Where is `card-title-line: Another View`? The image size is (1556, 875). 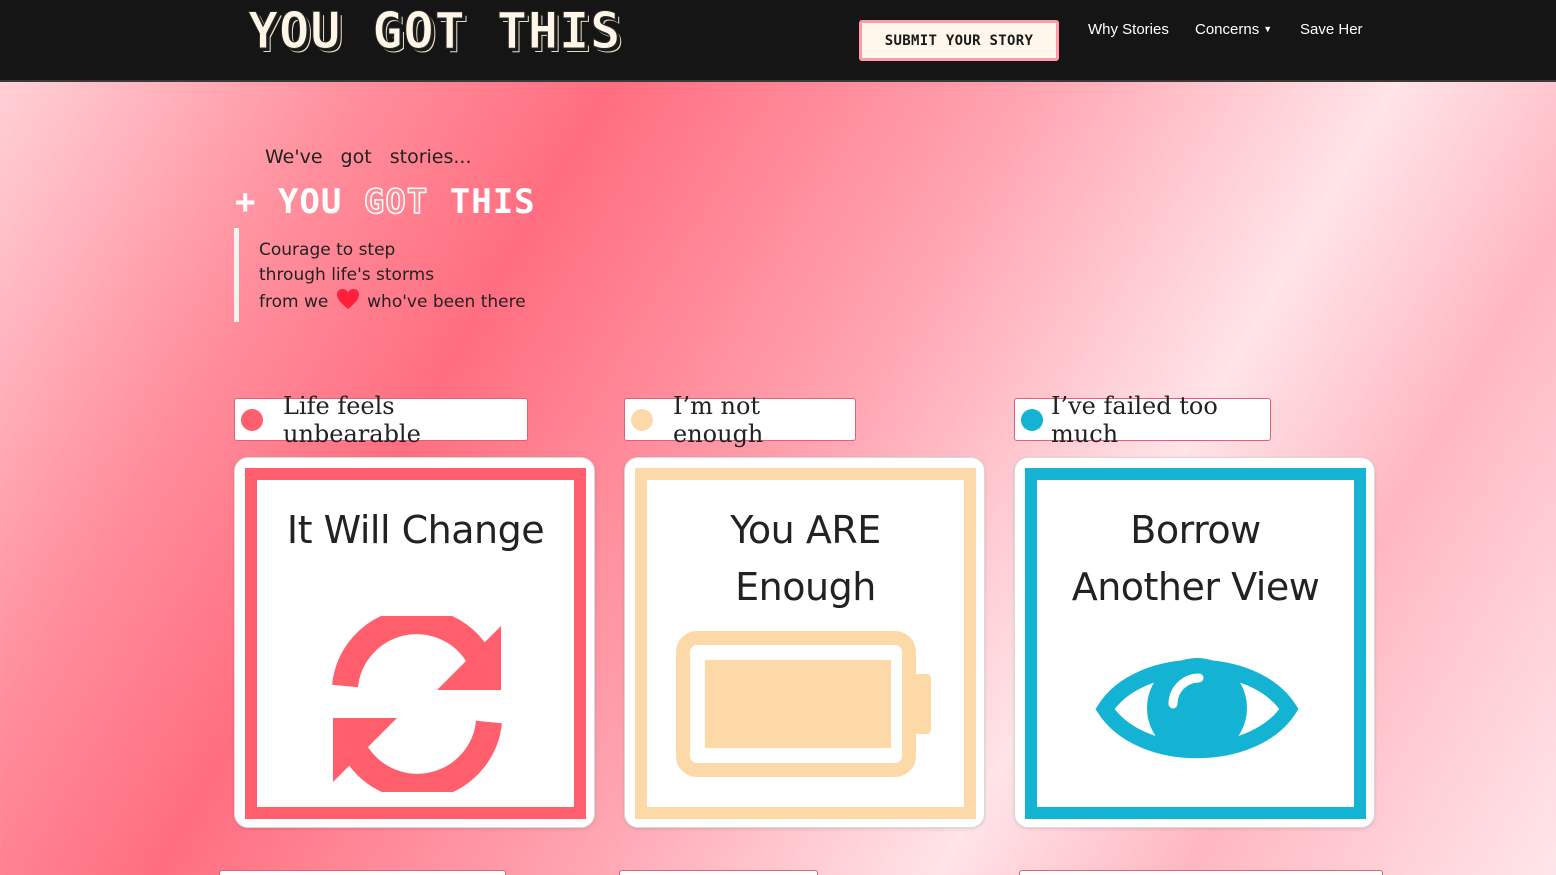
card-title-line: Another View is located at coordinates (1195, 587).